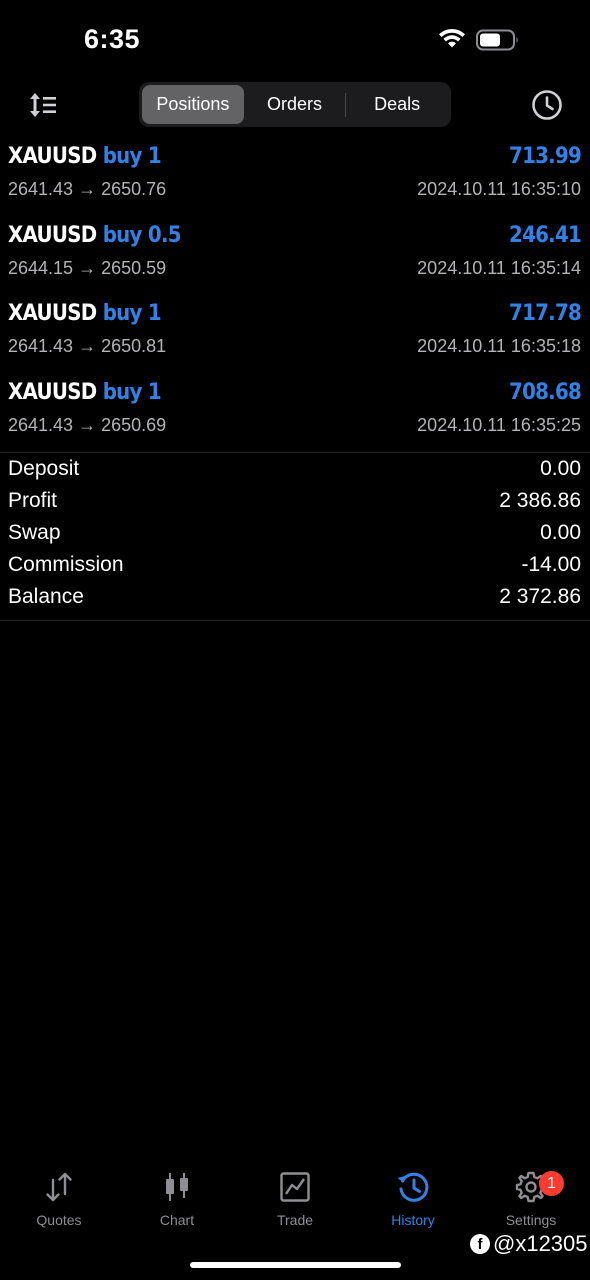 The width and height of the screenshot is (590, 1280). What do you see at coordinates (295, 1265) in the screenshot?
I see `home-indicator` at bounding box center [295, 1265].